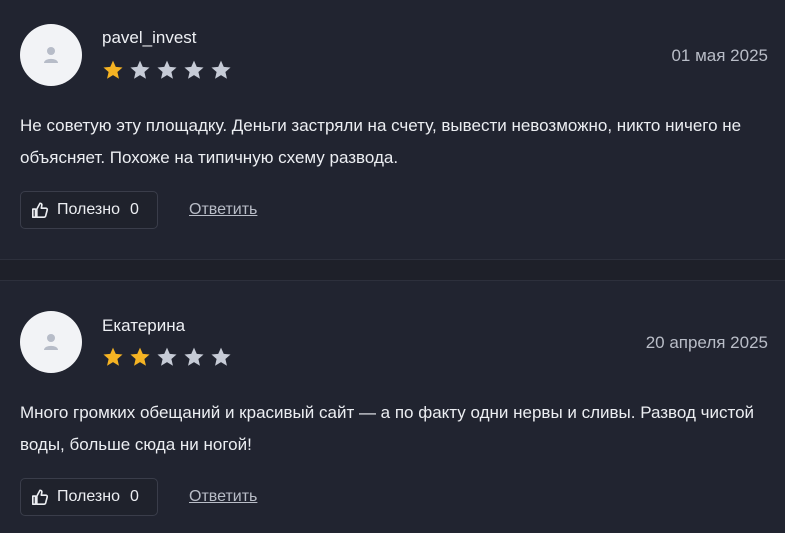 The image size is (785, 533). What do you see at coordinates (149, 37) in the screenshot?
I see `review-author: pavel_invest` at bounding box center [149, 37].